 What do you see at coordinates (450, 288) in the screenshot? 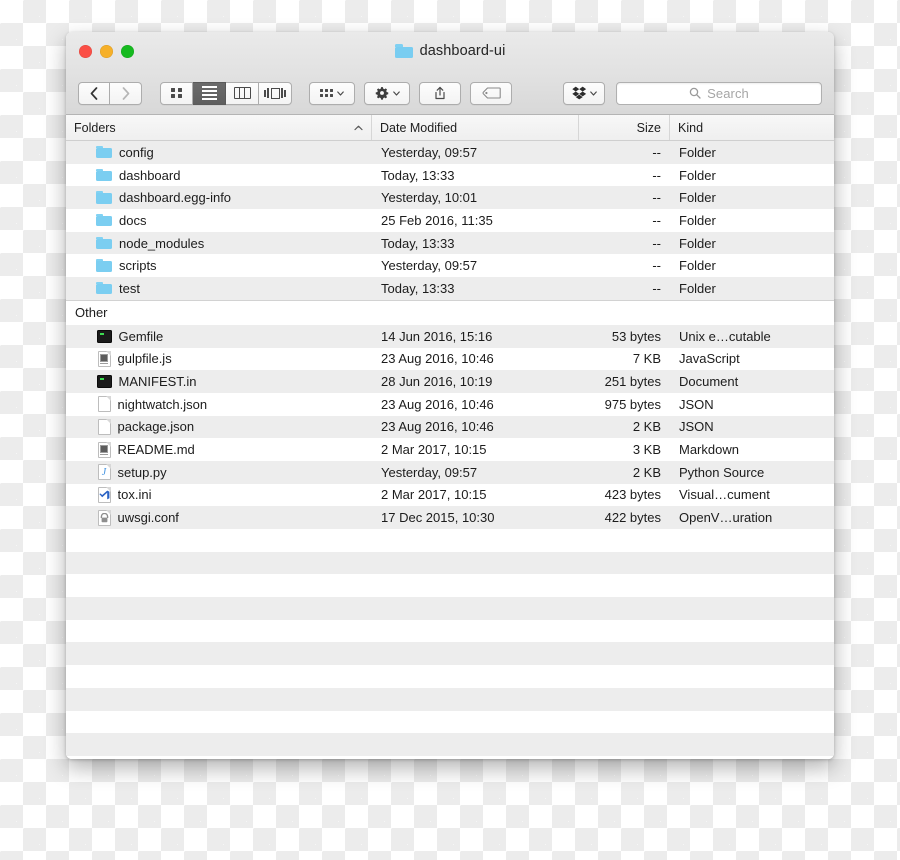
I see `table-row: test Today, 13:33 -- Folder` at bounding box center [450, 288].